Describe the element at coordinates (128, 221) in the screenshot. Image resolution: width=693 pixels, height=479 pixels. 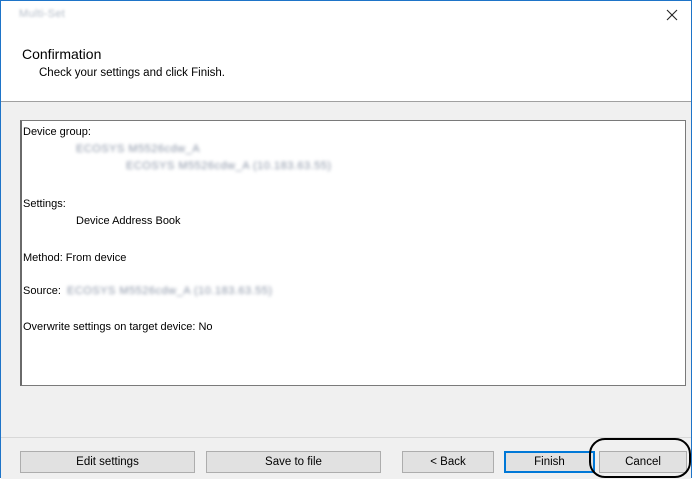
I see `settings-value: Device Address Book` at that location.